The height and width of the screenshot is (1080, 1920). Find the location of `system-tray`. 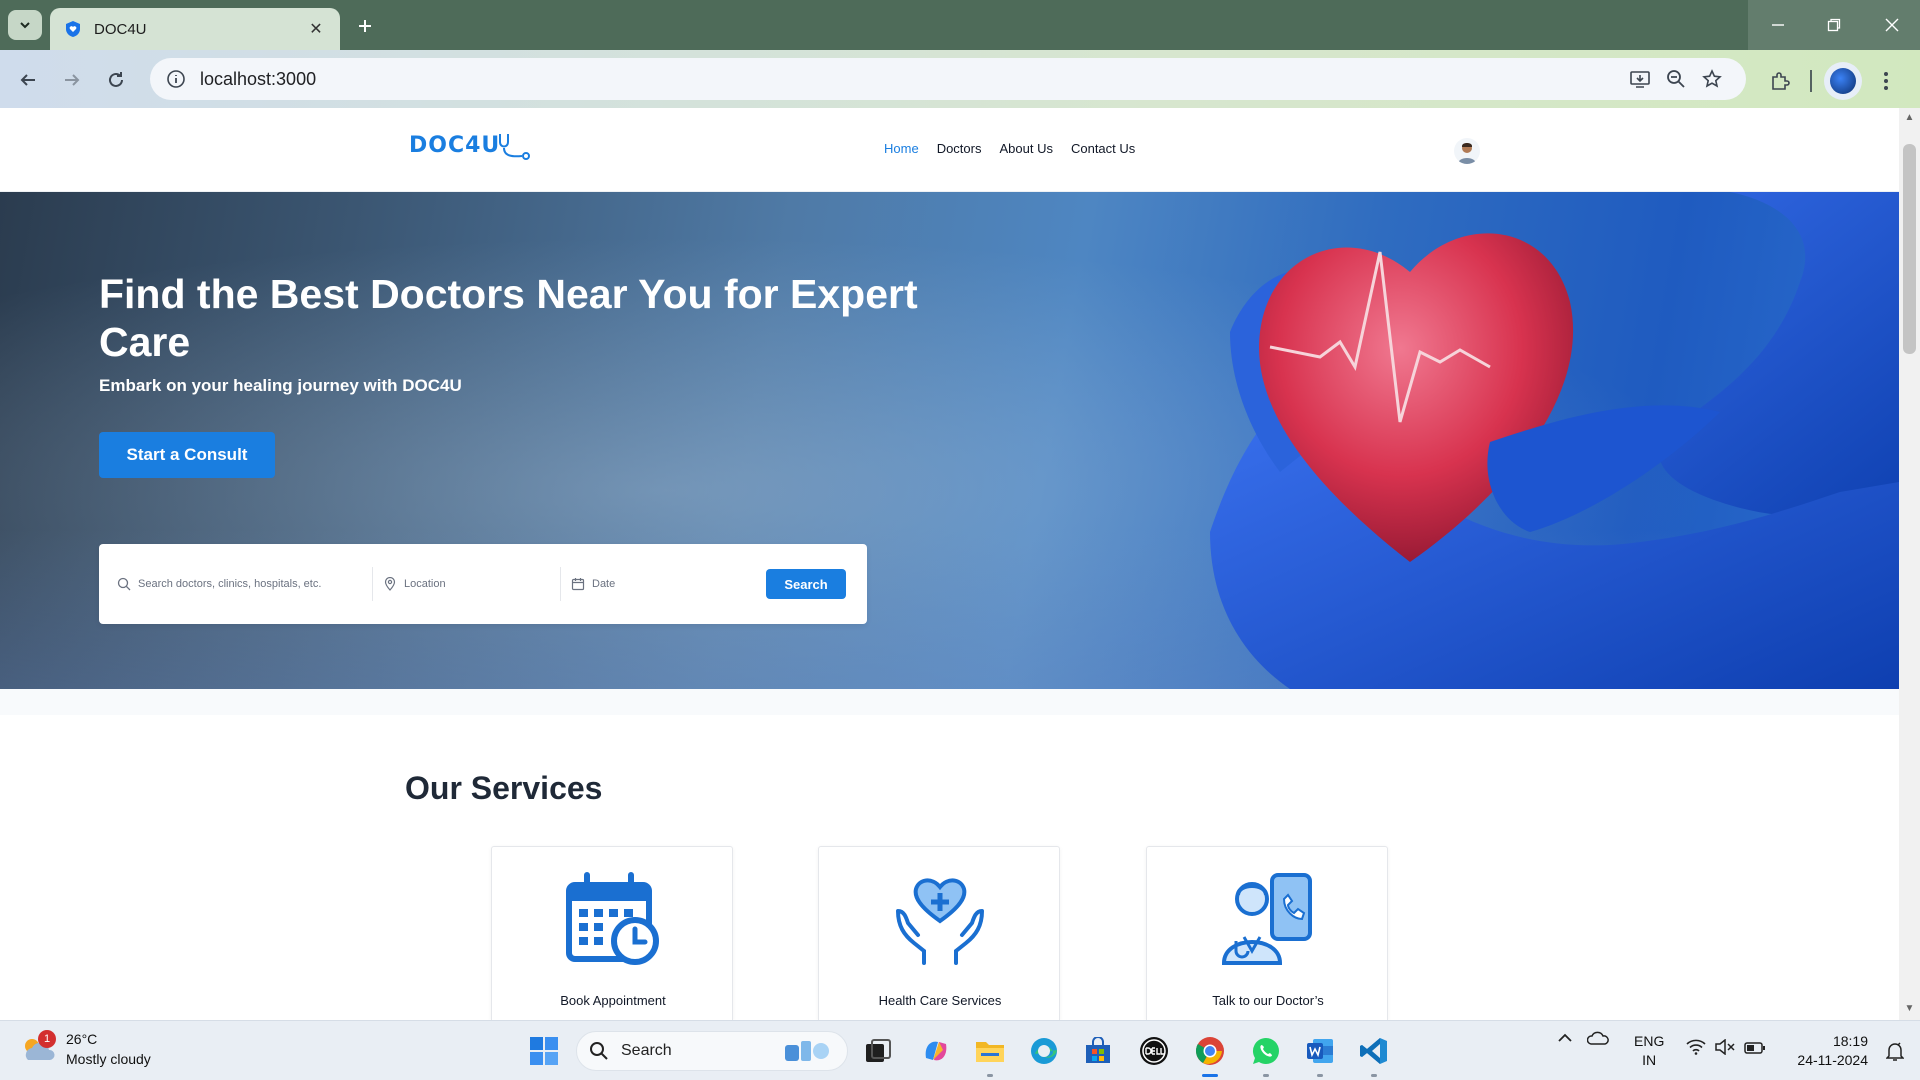

system-tray is located at coordinates (1585, 1038).